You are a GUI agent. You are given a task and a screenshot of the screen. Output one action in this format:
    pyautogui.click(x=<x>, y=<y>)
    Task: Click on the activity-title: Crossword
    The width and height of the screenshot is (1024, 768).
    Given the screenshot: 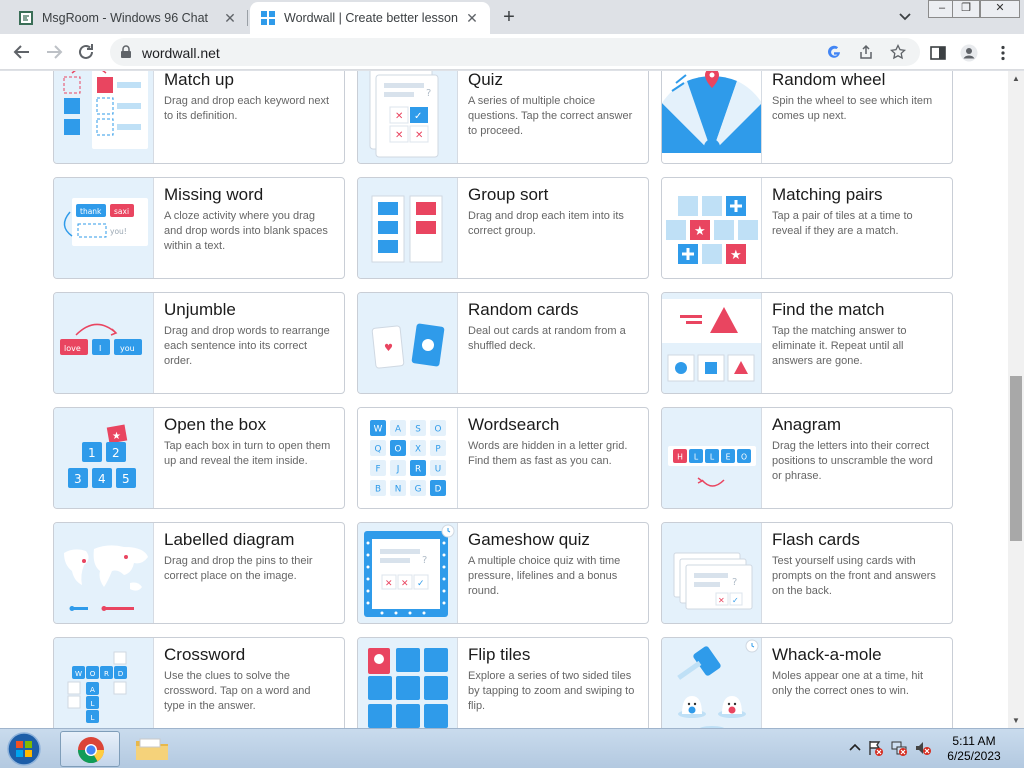 What is the action you would take?
    pyautogui.click(x=205, y=654)
    